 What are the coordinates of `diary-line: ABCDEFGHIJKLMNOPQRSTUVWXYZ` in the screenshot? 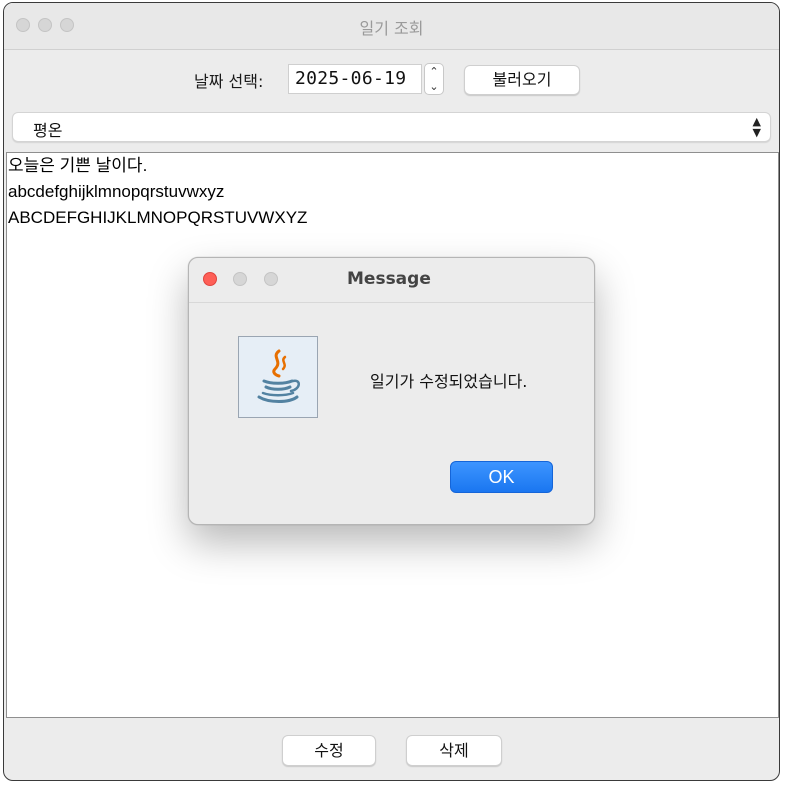 It's located at (158, 217).